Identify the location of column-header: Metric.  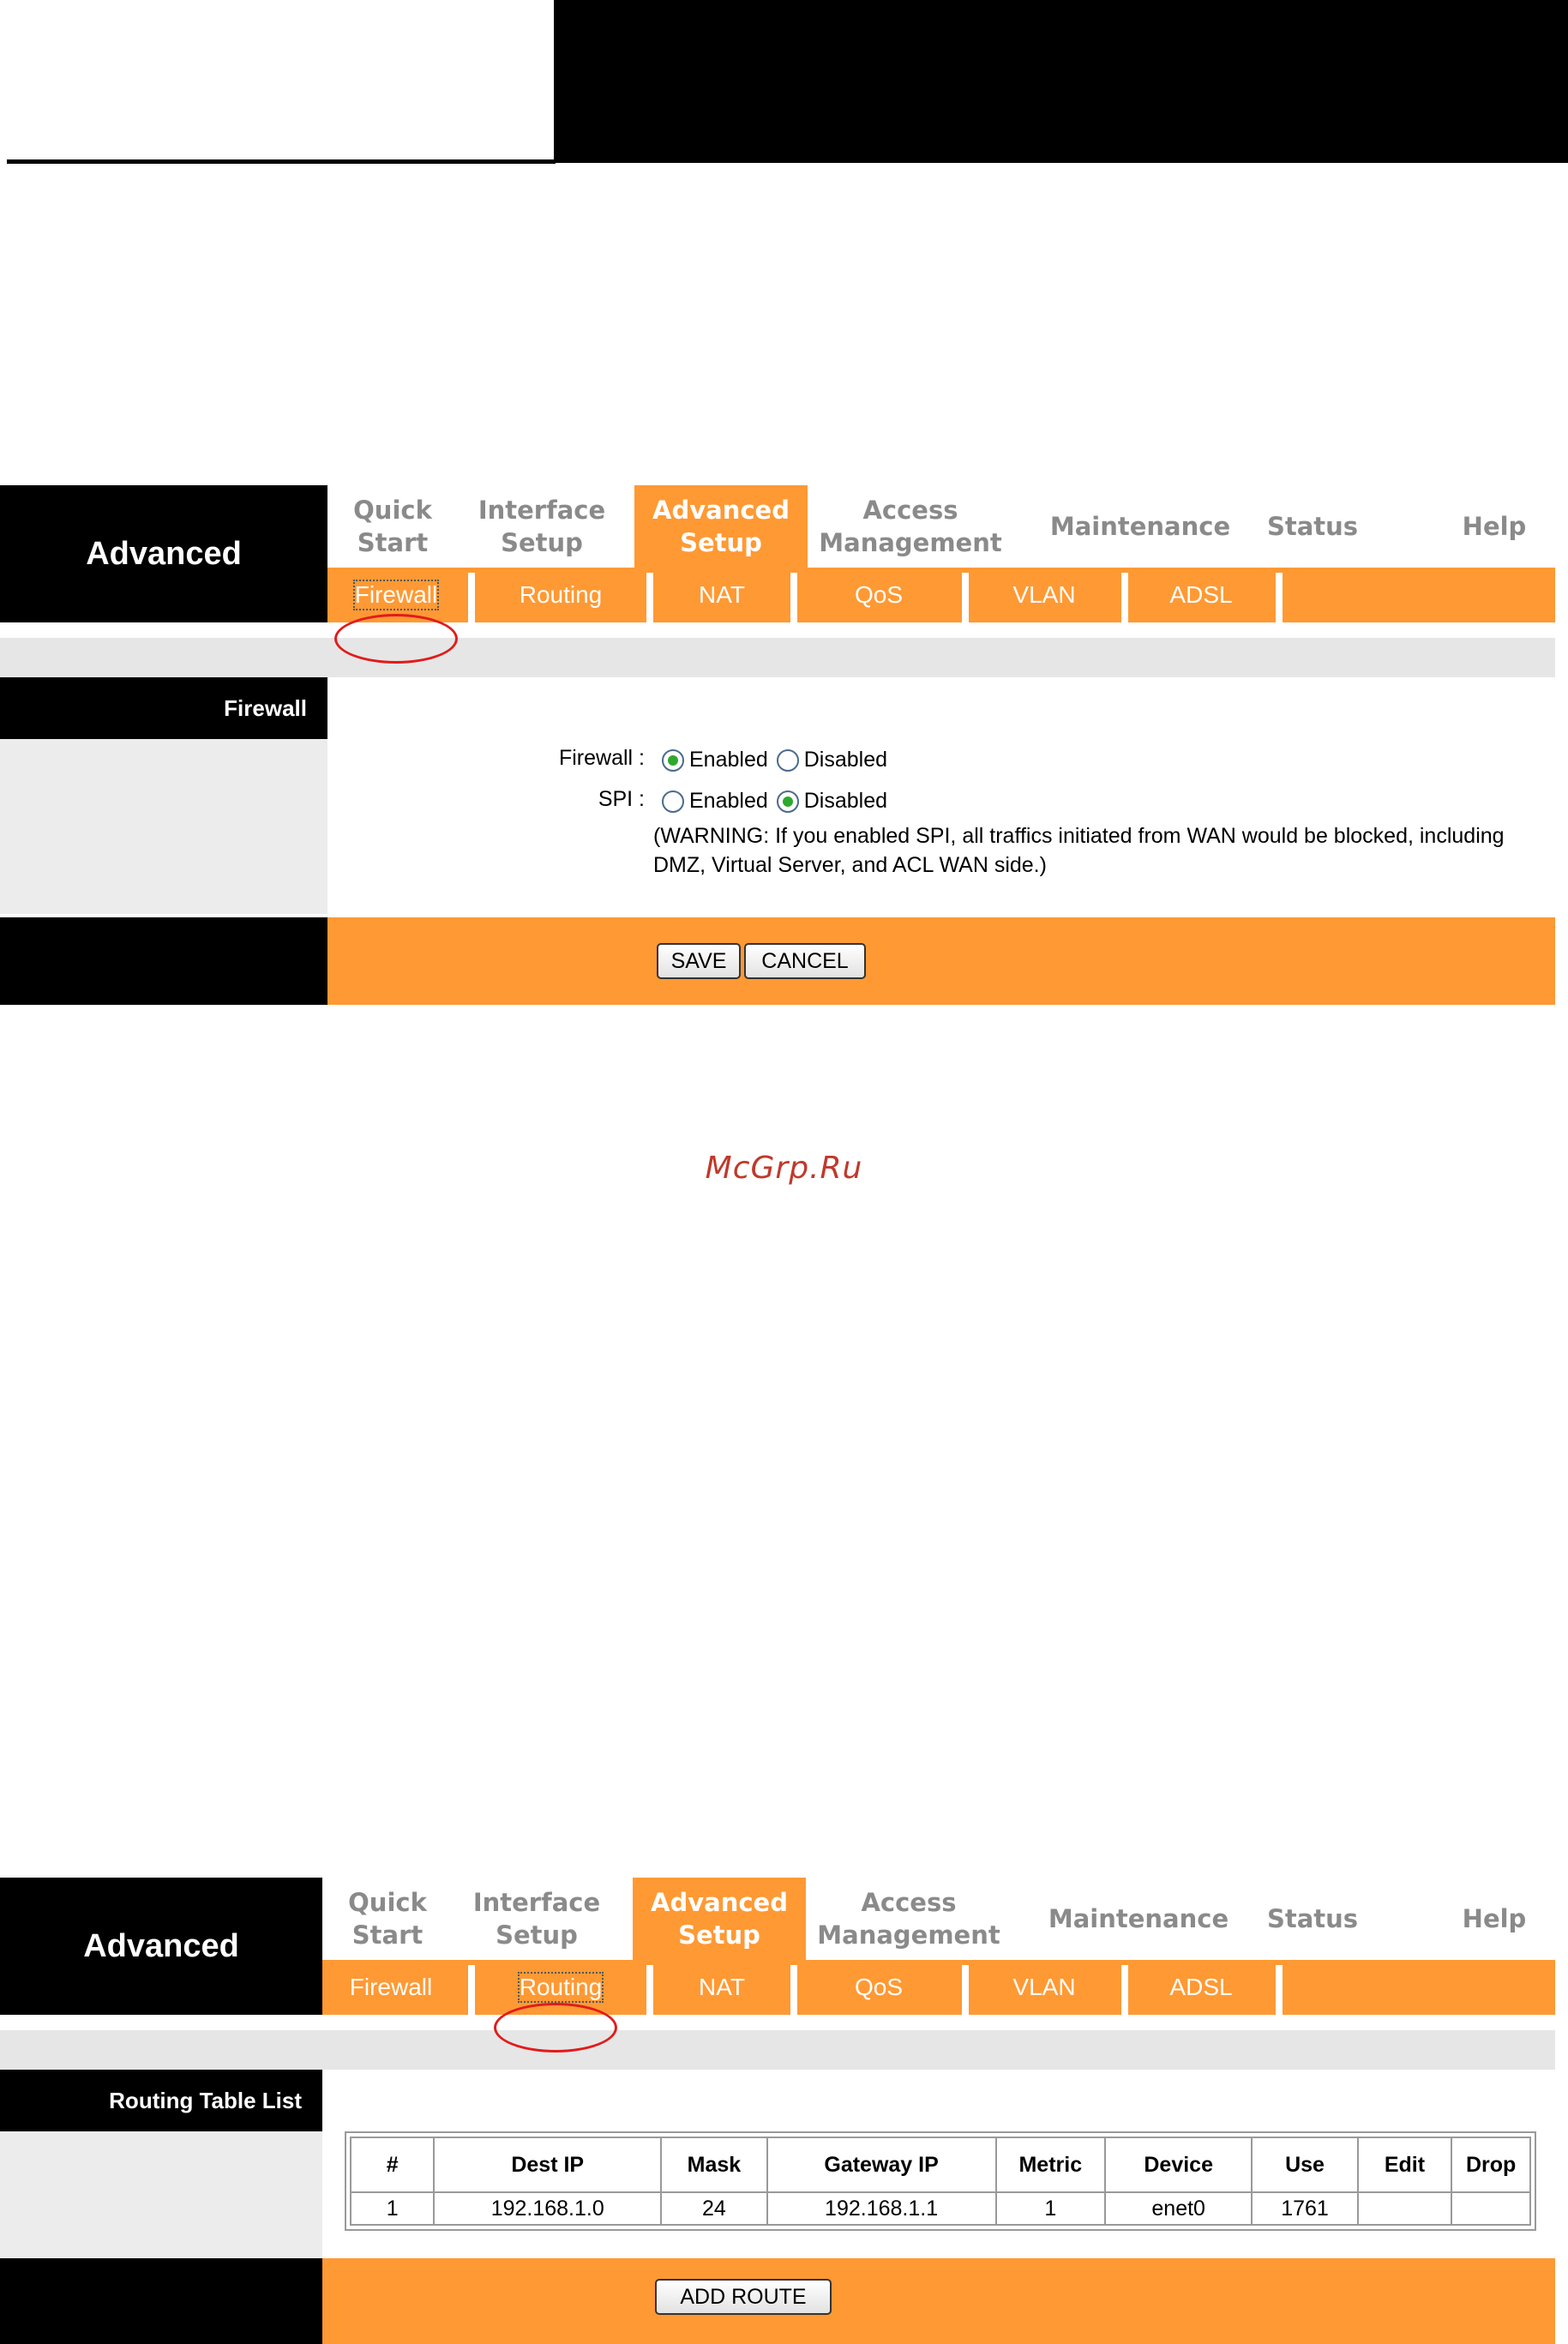
(1050, 2165).